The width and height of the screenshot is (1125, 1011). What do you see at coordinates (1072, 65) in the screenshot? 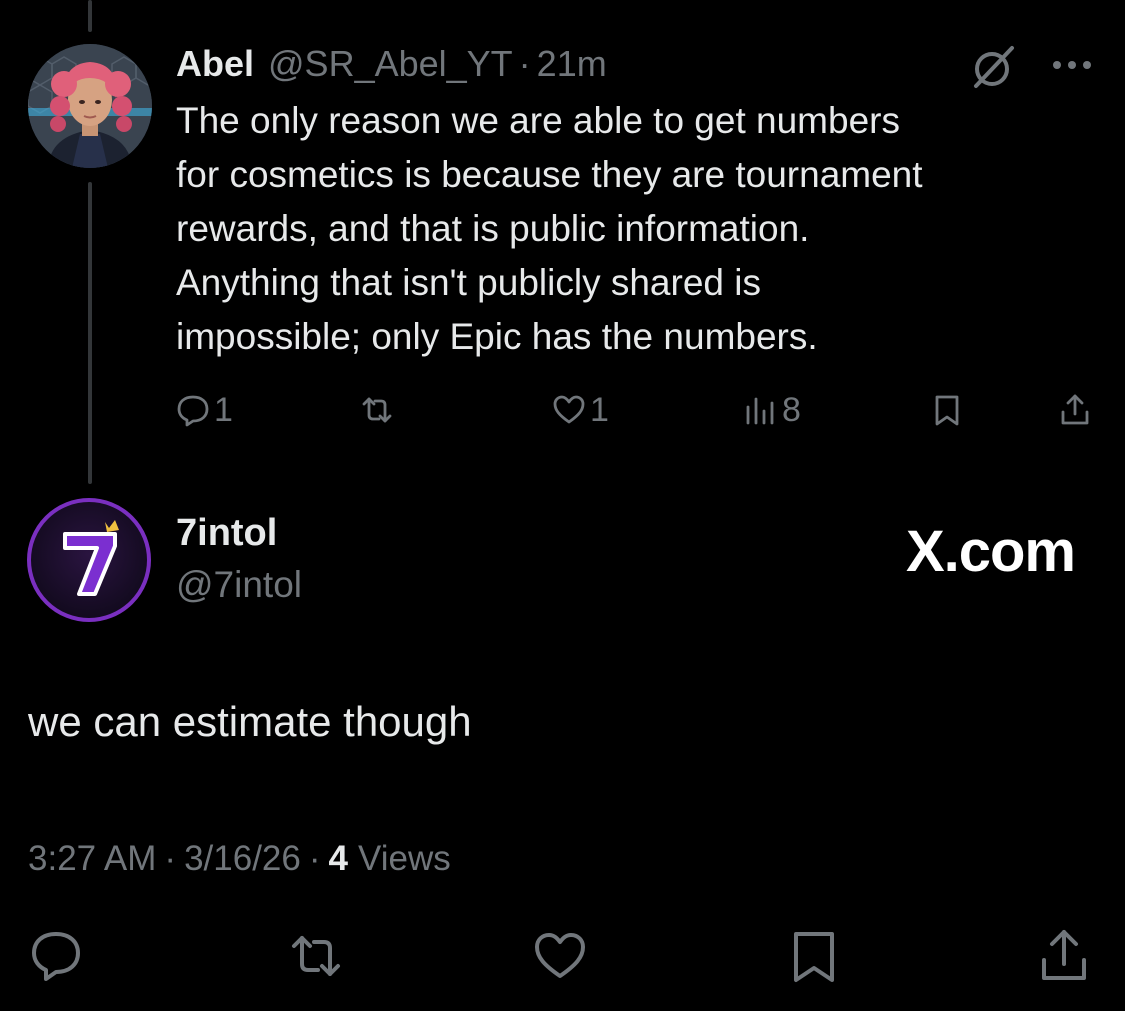
I see `more-icon` at bounding box center [1072, 65].